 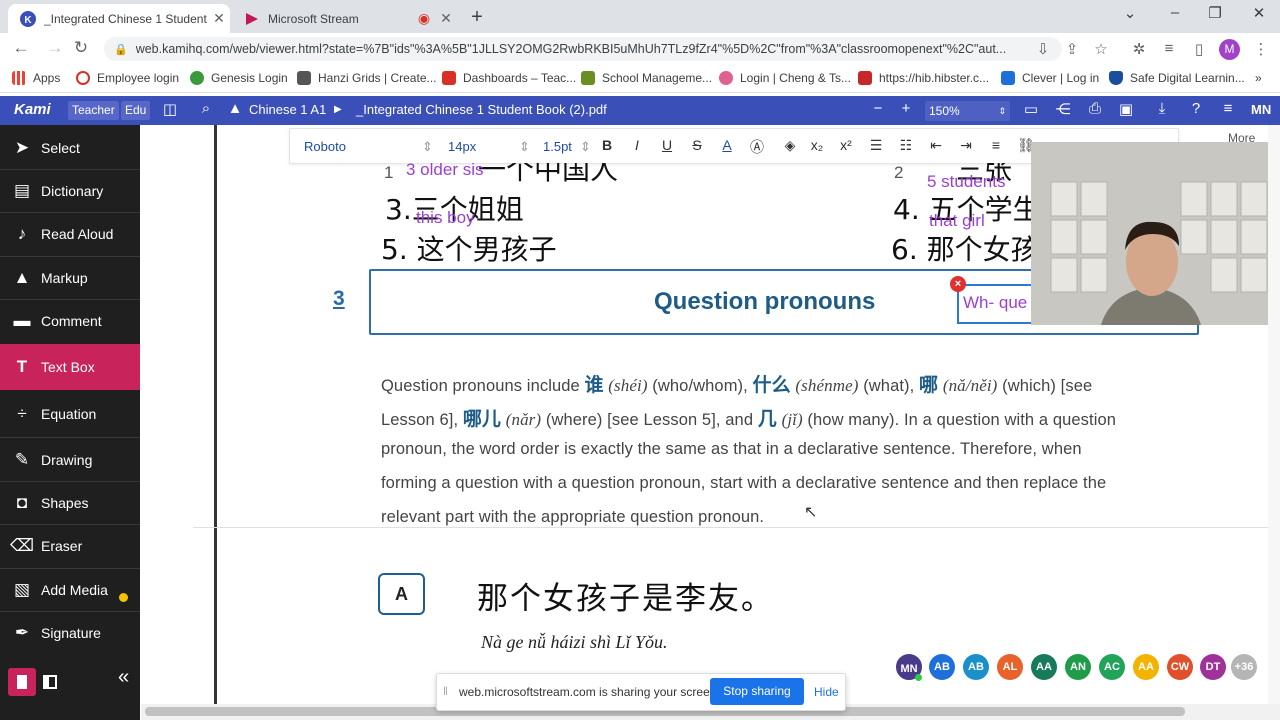 I want to click on annotation-text: 5 students, so click(x=966, y=182).